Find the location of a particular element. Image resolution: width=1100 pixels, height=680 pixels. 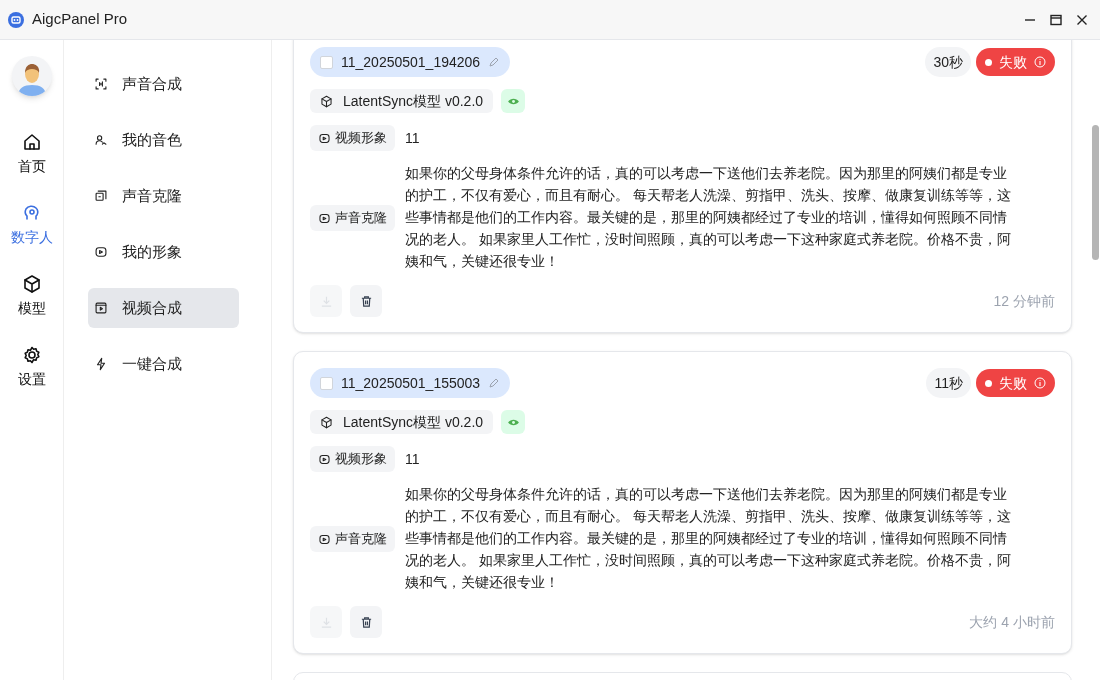

sub-menu-item: 一键合成 is located at coordinates (163, 364).